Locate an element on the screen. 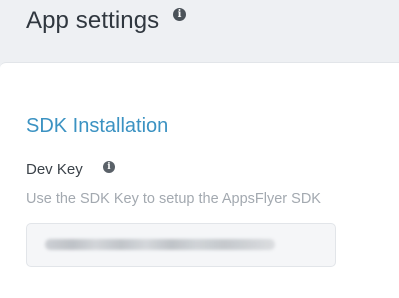 Image resolution: width=399 pixels, height=298 pixels. dev-key-label: Dev Key is located at coordinates (54, 169).